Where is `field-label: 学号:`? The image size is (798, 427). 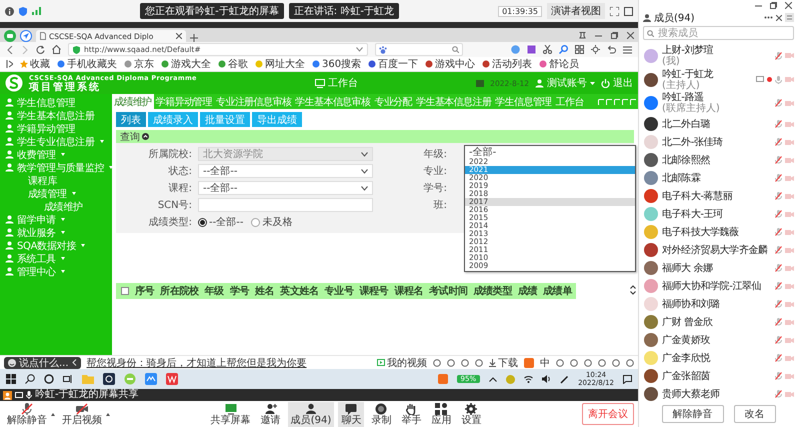 field-label: 学号: is located at coordinates (435, 188).